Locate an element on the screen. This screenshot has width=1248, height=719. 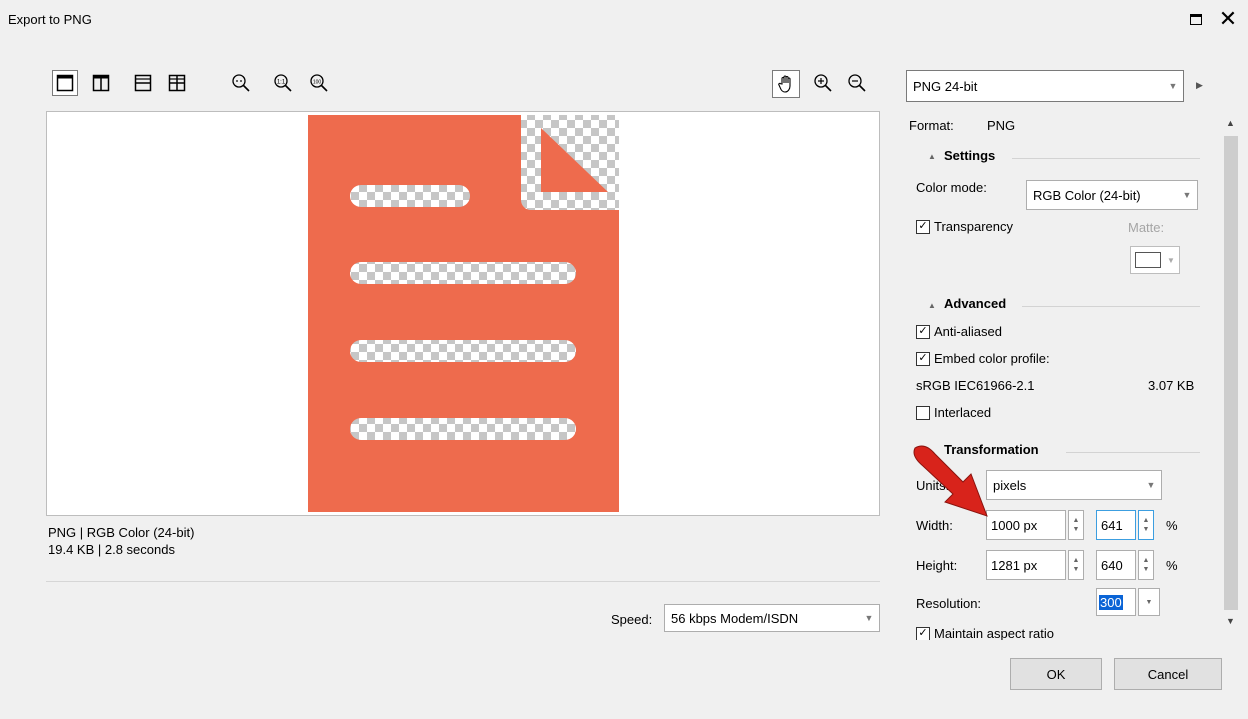
height-percent-input: 640 is located at coordinates (1116, 565).